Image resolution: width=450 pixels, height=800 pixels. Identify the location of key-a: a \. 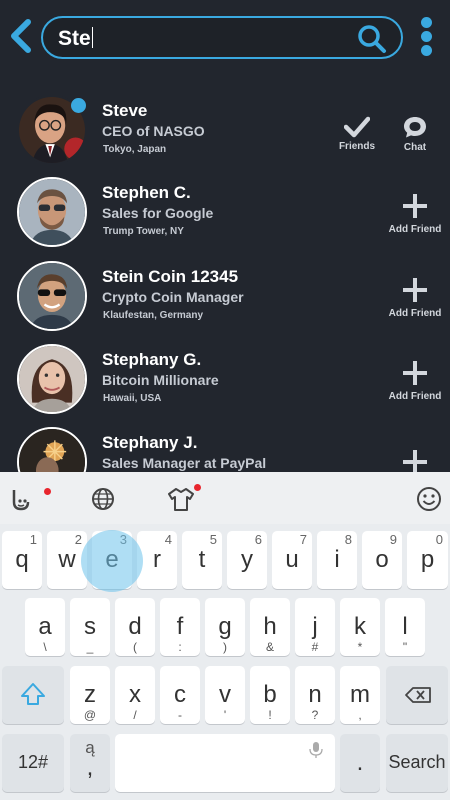
(45, 627).